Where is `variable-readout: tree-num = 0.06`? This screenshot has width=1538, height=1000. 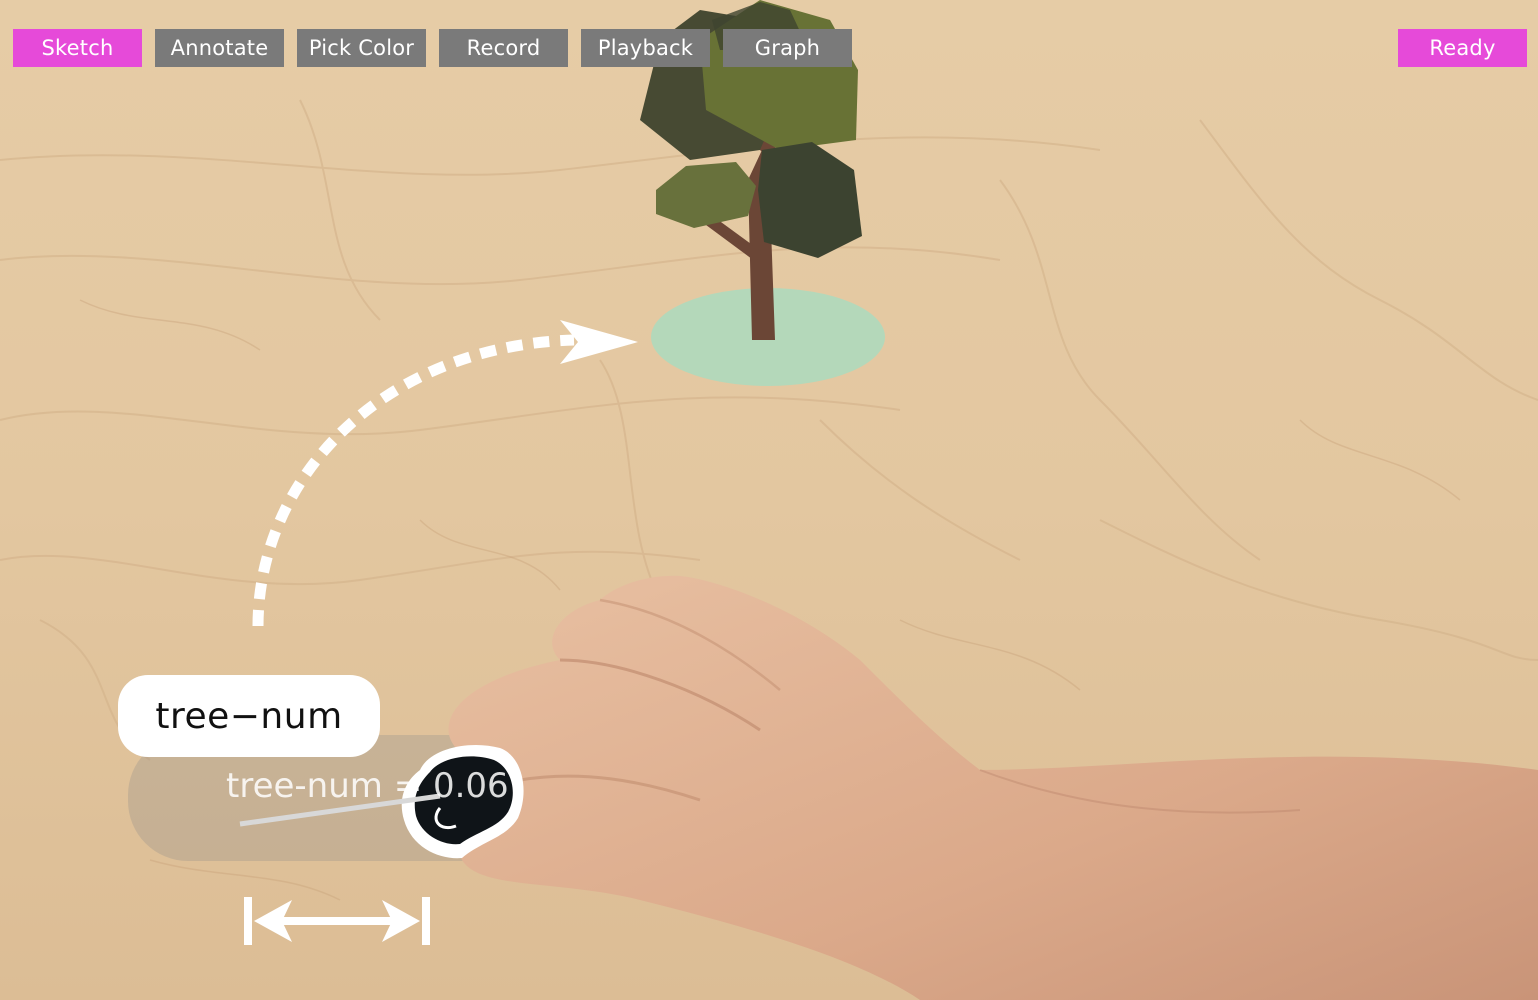 variable-readout: tree-num = 0.06 is located at coordinates (367, 786).